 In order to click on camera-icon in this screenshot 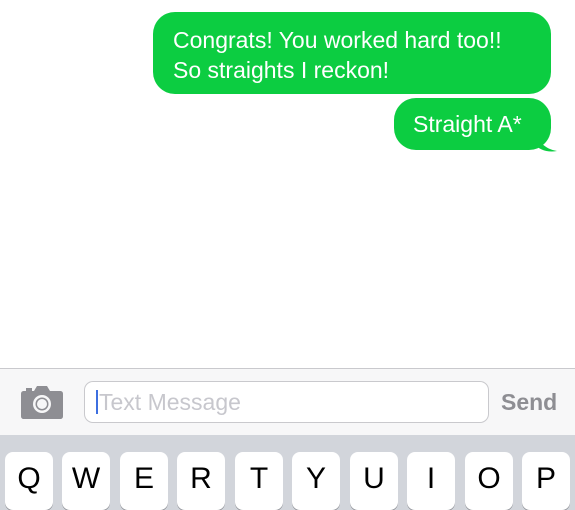, I will do `click(42, 402)`.